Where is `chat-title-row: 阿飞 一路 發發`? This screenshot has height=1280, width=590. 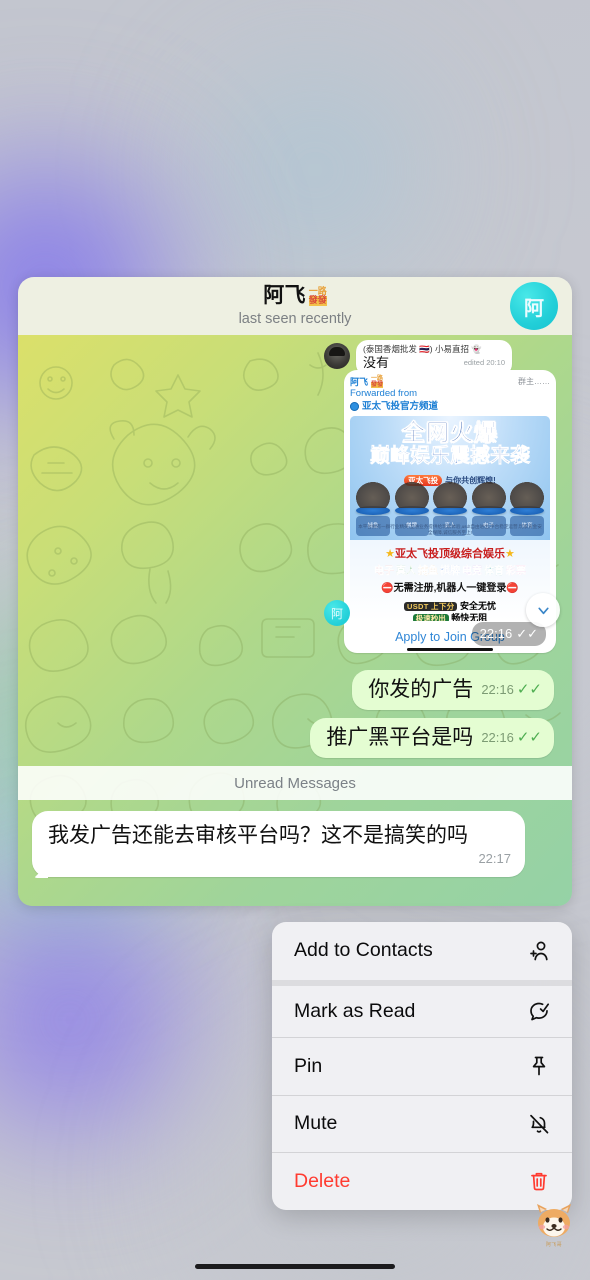
chat-title-row: 阿飞 一路 發發 is located at coordinates (295, 296).